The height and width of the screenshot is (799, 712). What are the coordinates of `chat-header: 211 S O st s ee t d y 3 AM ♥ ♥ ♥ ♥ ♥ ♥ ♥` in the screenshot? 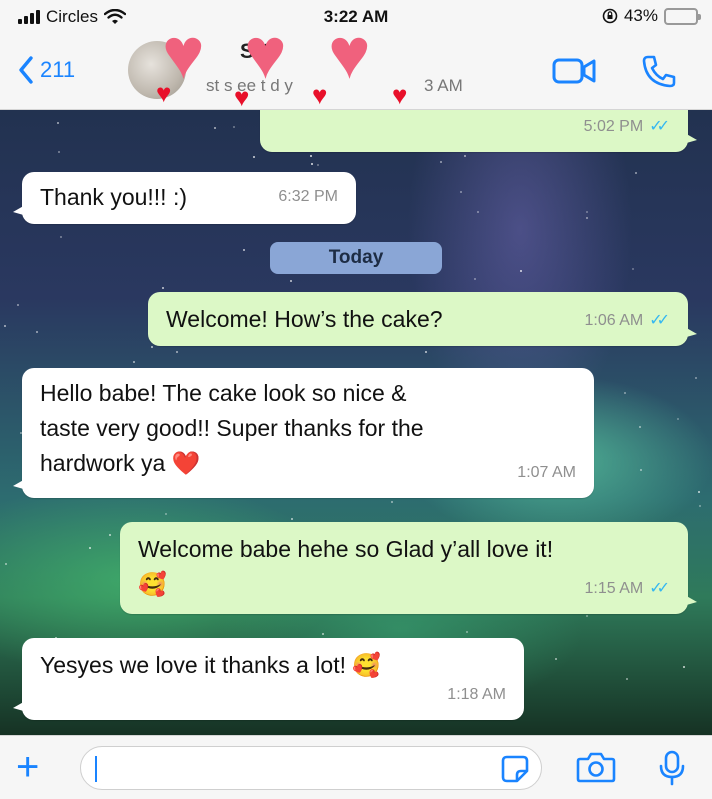 It's located at (356, 65).